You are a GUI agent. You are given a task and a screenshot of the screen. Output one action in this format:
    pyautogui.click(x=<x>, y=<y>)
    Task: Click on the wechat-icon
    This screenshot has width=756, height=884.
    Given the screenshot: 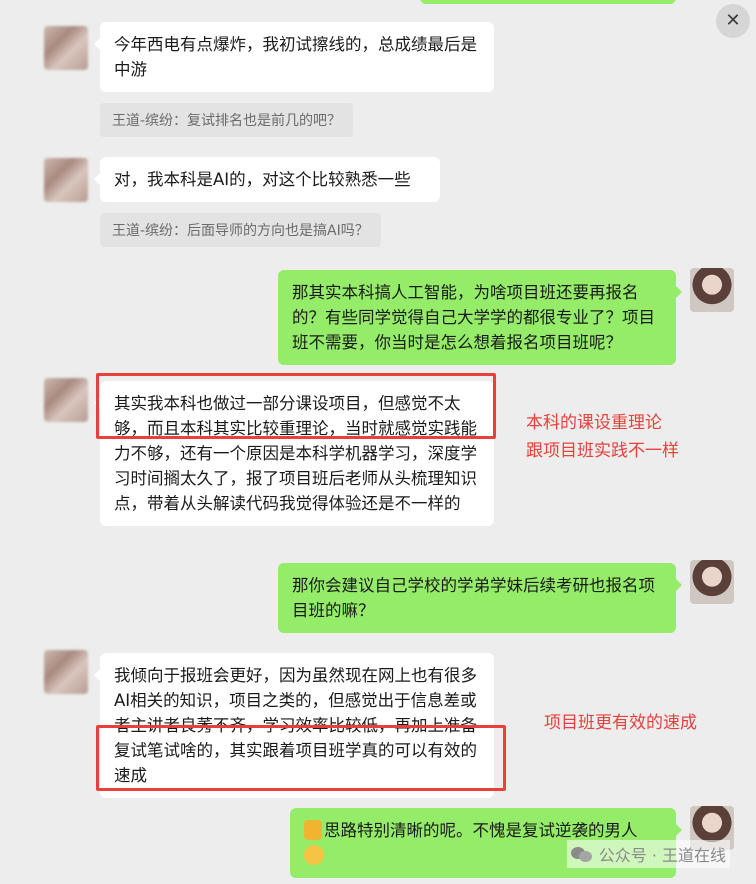 What is the action you would take?
    pyautogui.click(x=581, y=854)
    